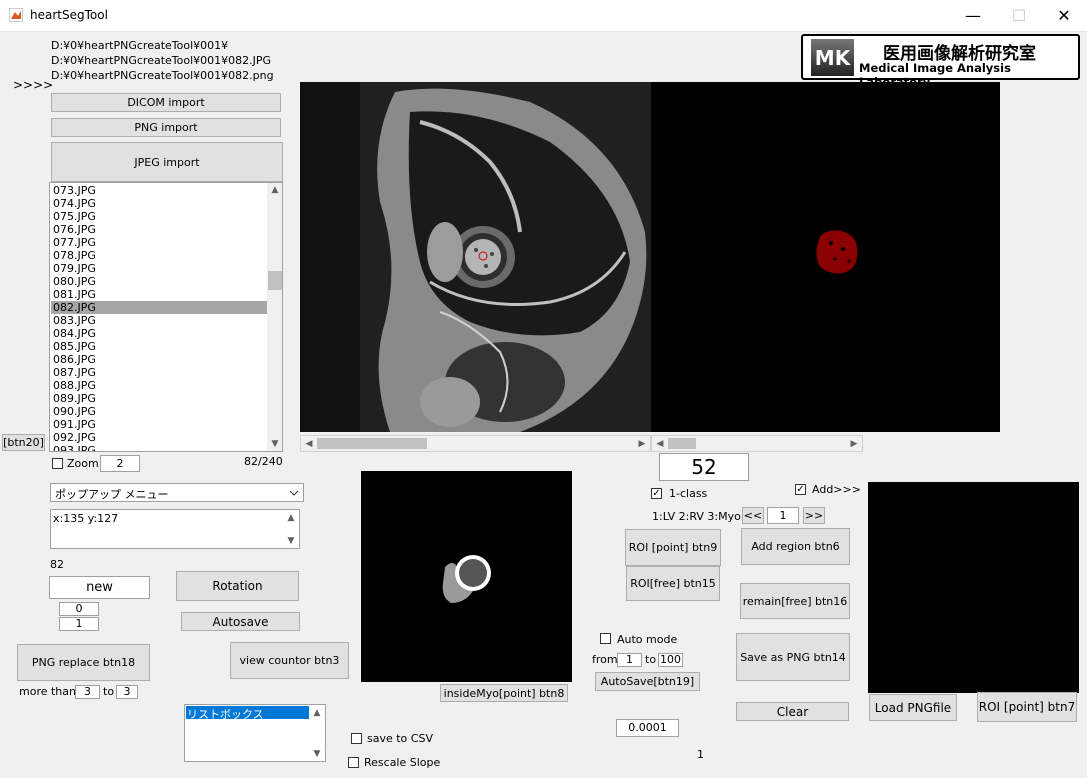  Describe the element at coordinates (240, 621) in the screenshot. I see `autosave-button: Autosave` at that location.